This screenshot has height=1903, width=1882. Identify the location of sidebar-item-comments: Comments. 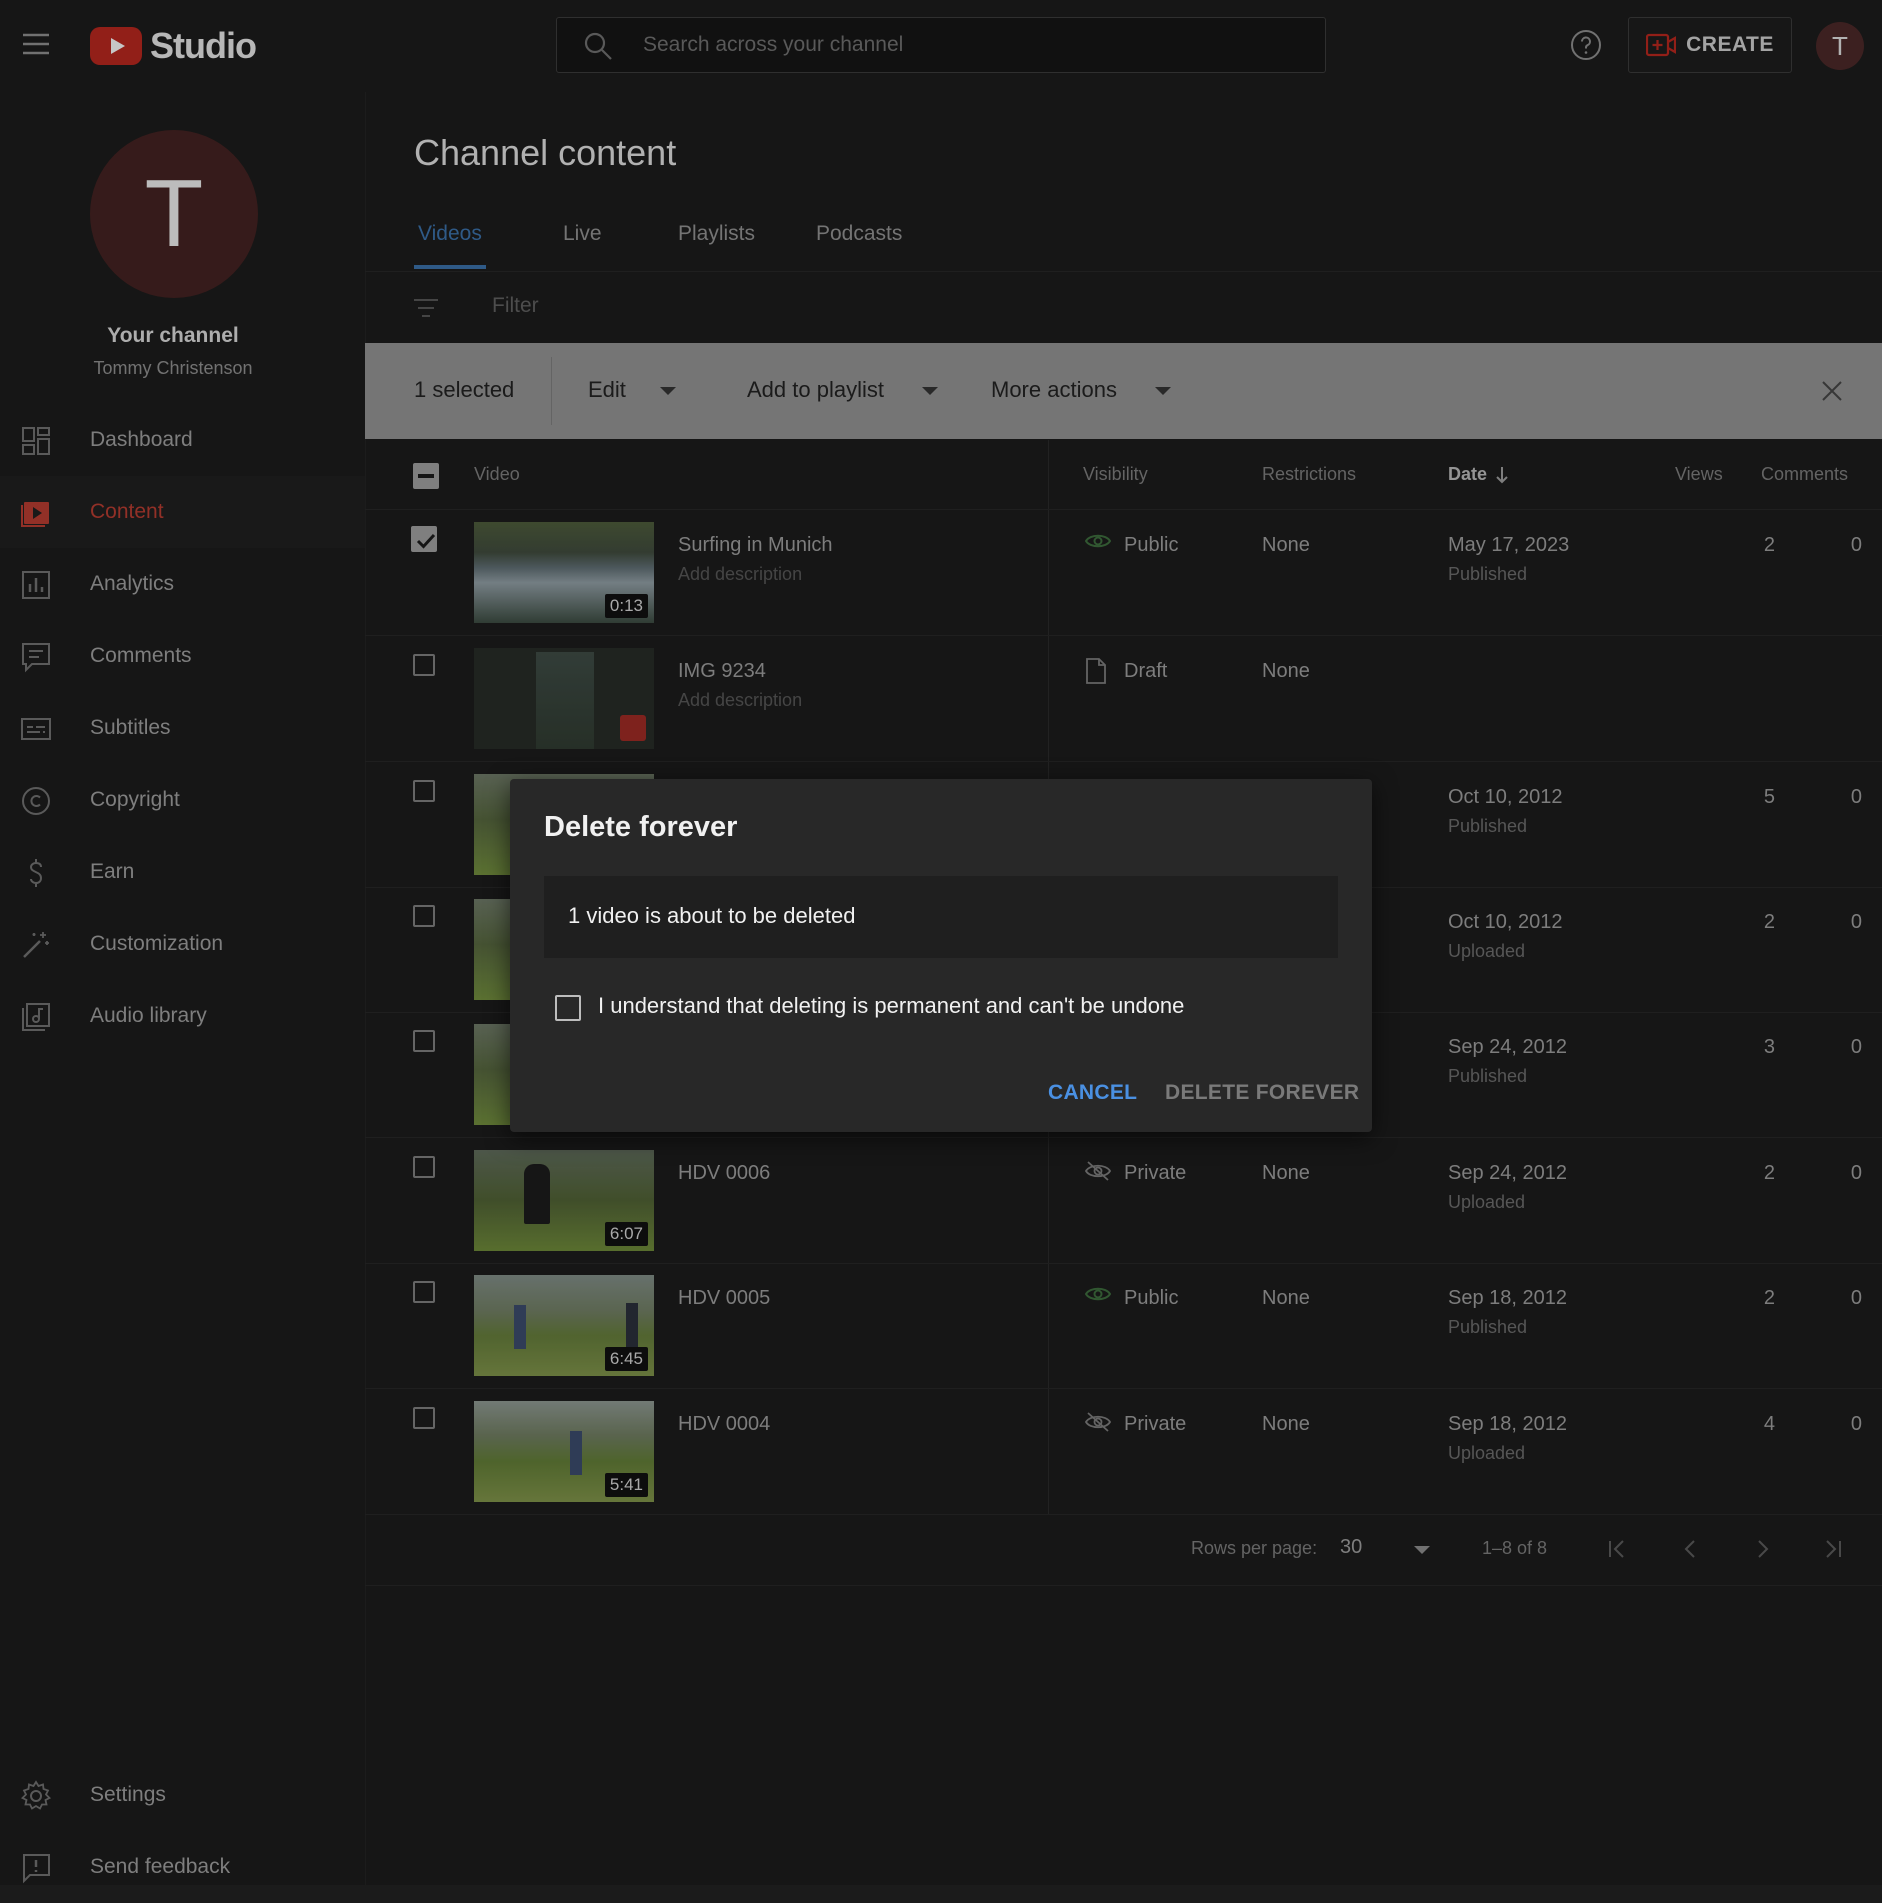
(182, 656).